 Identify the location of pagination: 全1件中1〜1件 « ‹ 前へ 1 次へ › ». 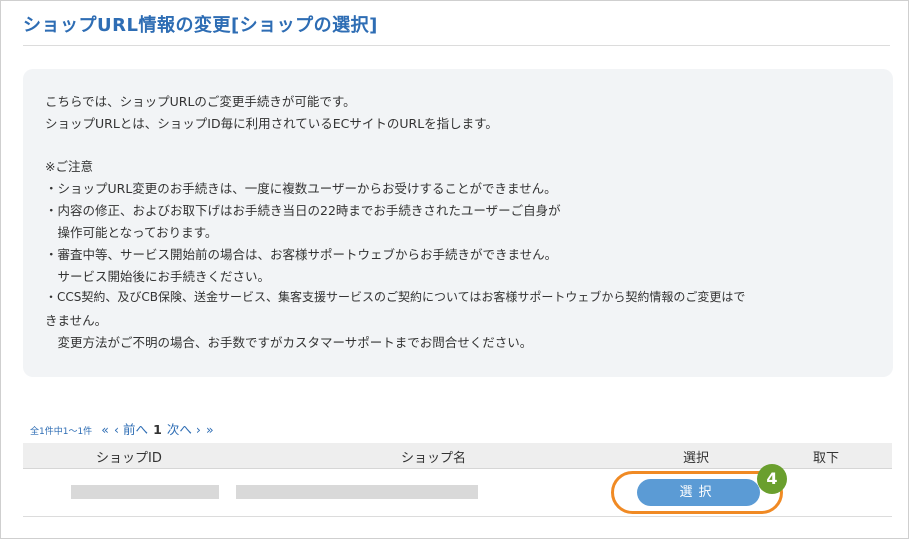
(122, 428).